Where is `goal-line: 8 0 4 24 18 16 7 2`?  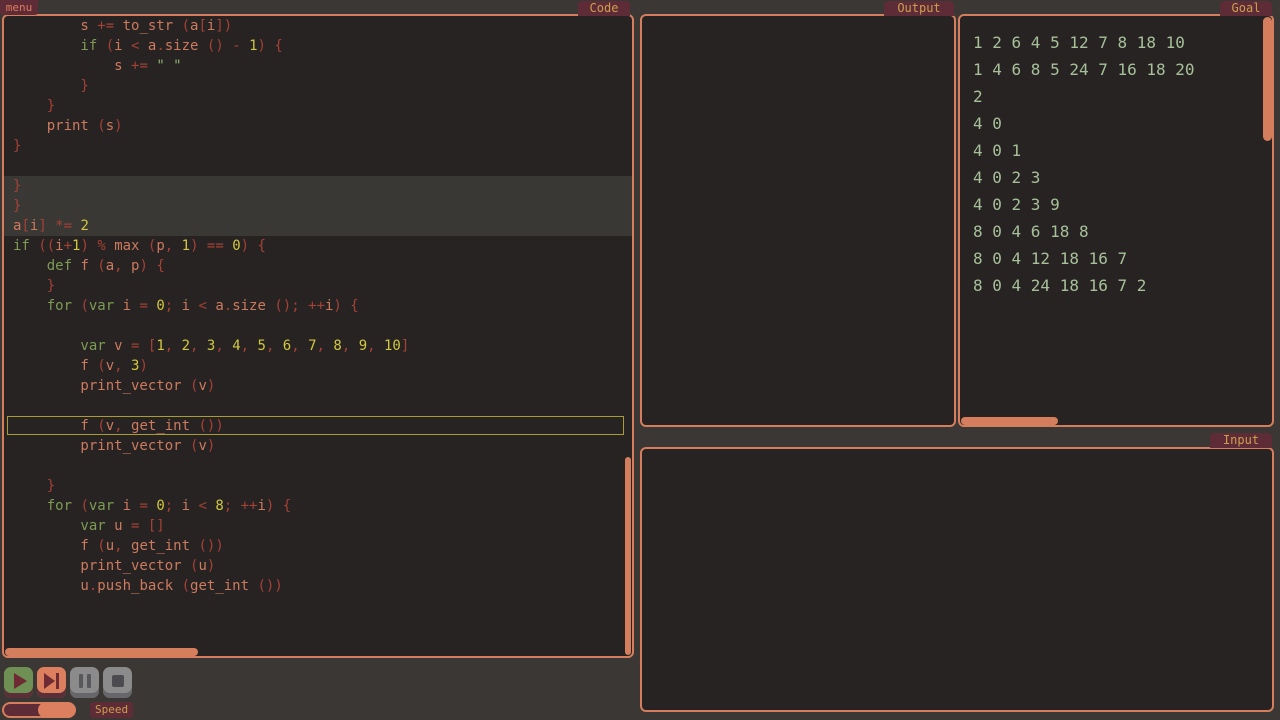 goal-line: 8 0 4 24 18 16 7 2 is located at coordinates (1060, 285).